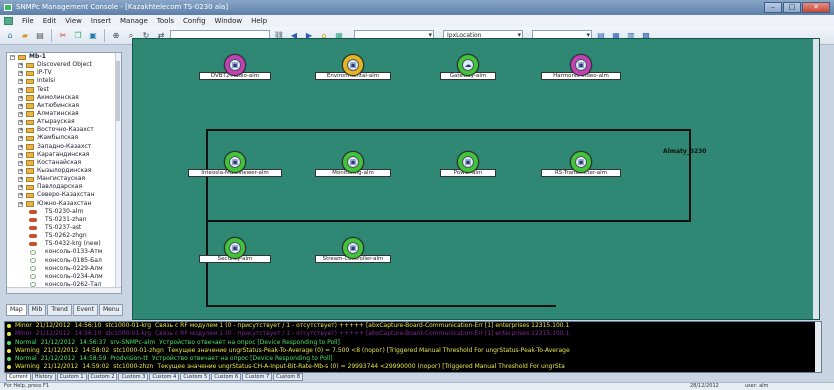 The width and height of the screenshot is (834, 390). Describe the element at coordinates (581, 69) in the screenshot. I see `map-node: Harmonic-Video-alm ▣` at that location.